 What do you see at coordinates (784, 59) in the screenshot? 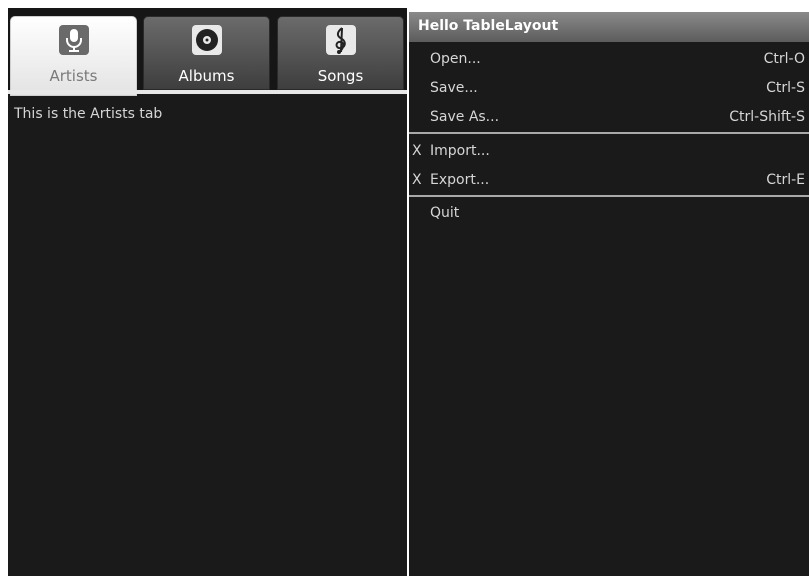
I see `row-shortcut: Ctrl-O` at bounding box center [784, 59].